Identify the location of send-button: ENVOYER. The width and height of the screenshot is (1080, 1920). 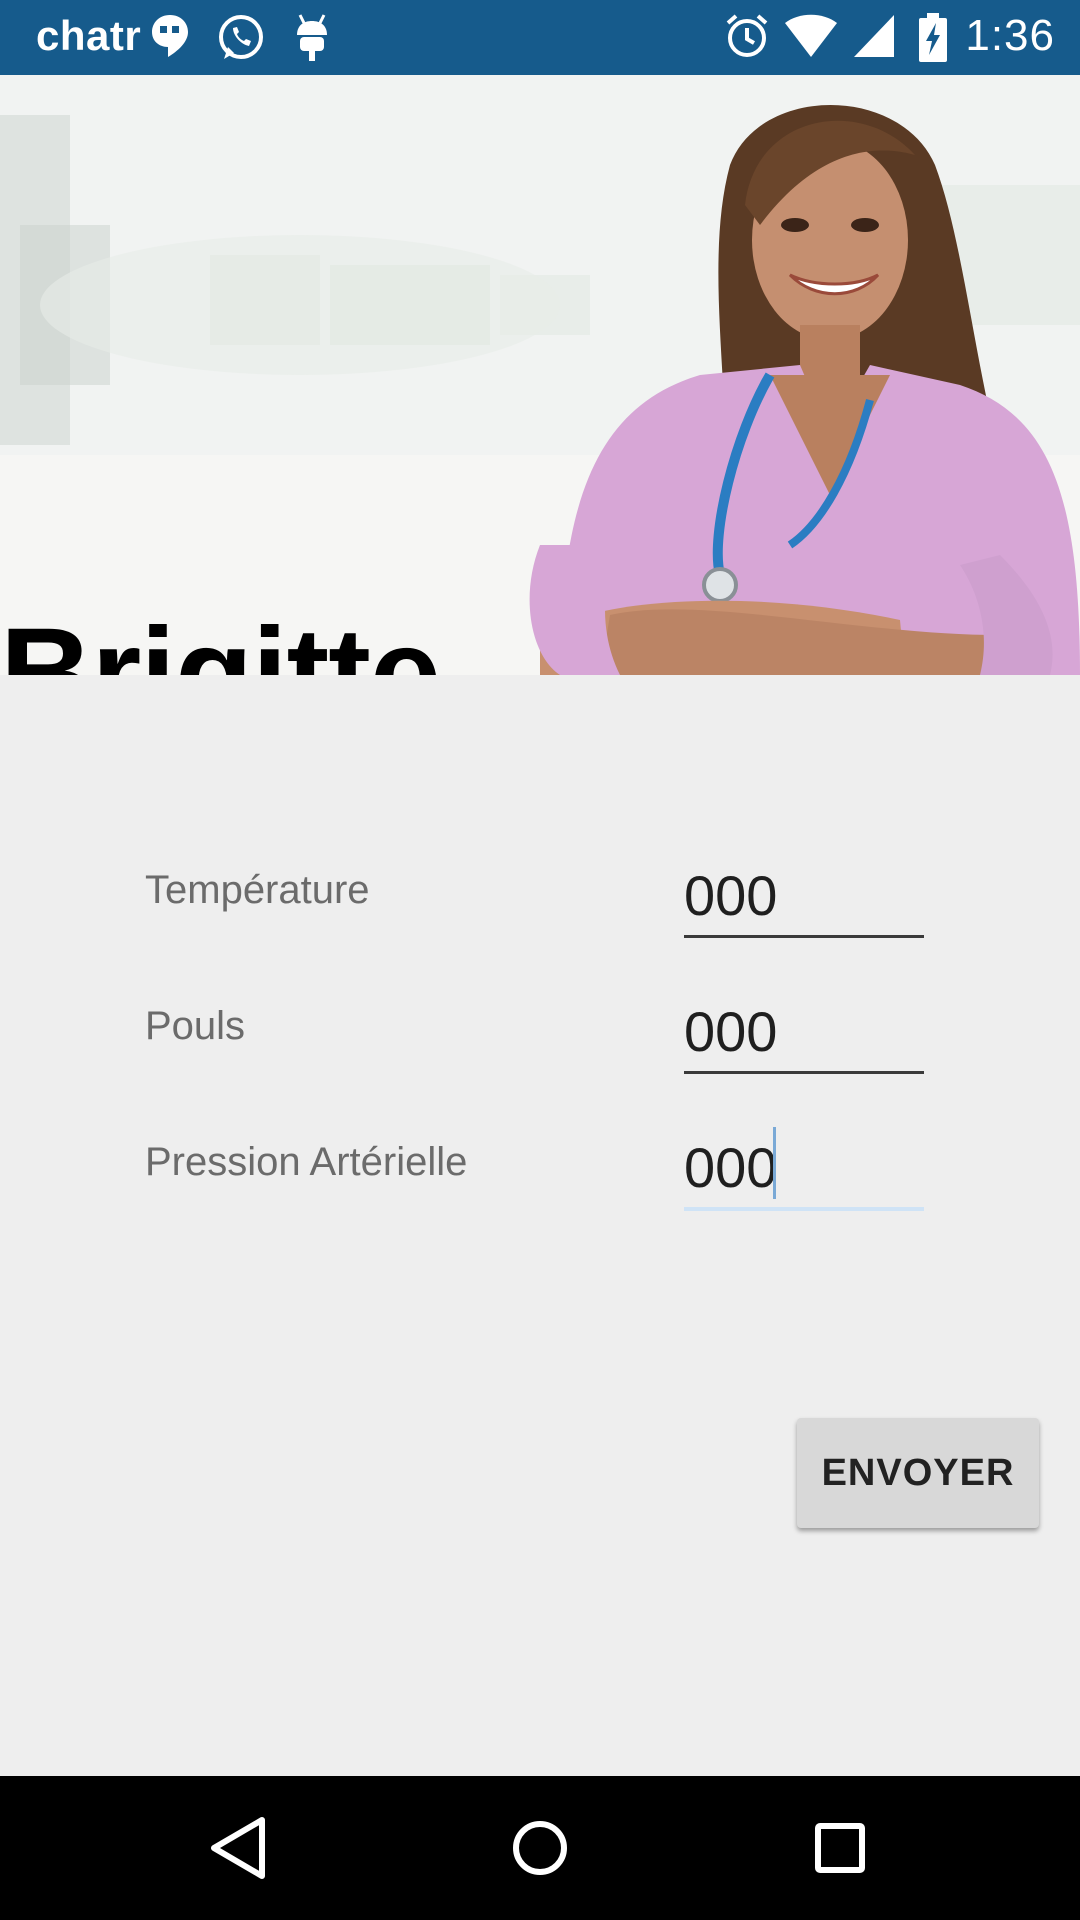
(918, 1473).